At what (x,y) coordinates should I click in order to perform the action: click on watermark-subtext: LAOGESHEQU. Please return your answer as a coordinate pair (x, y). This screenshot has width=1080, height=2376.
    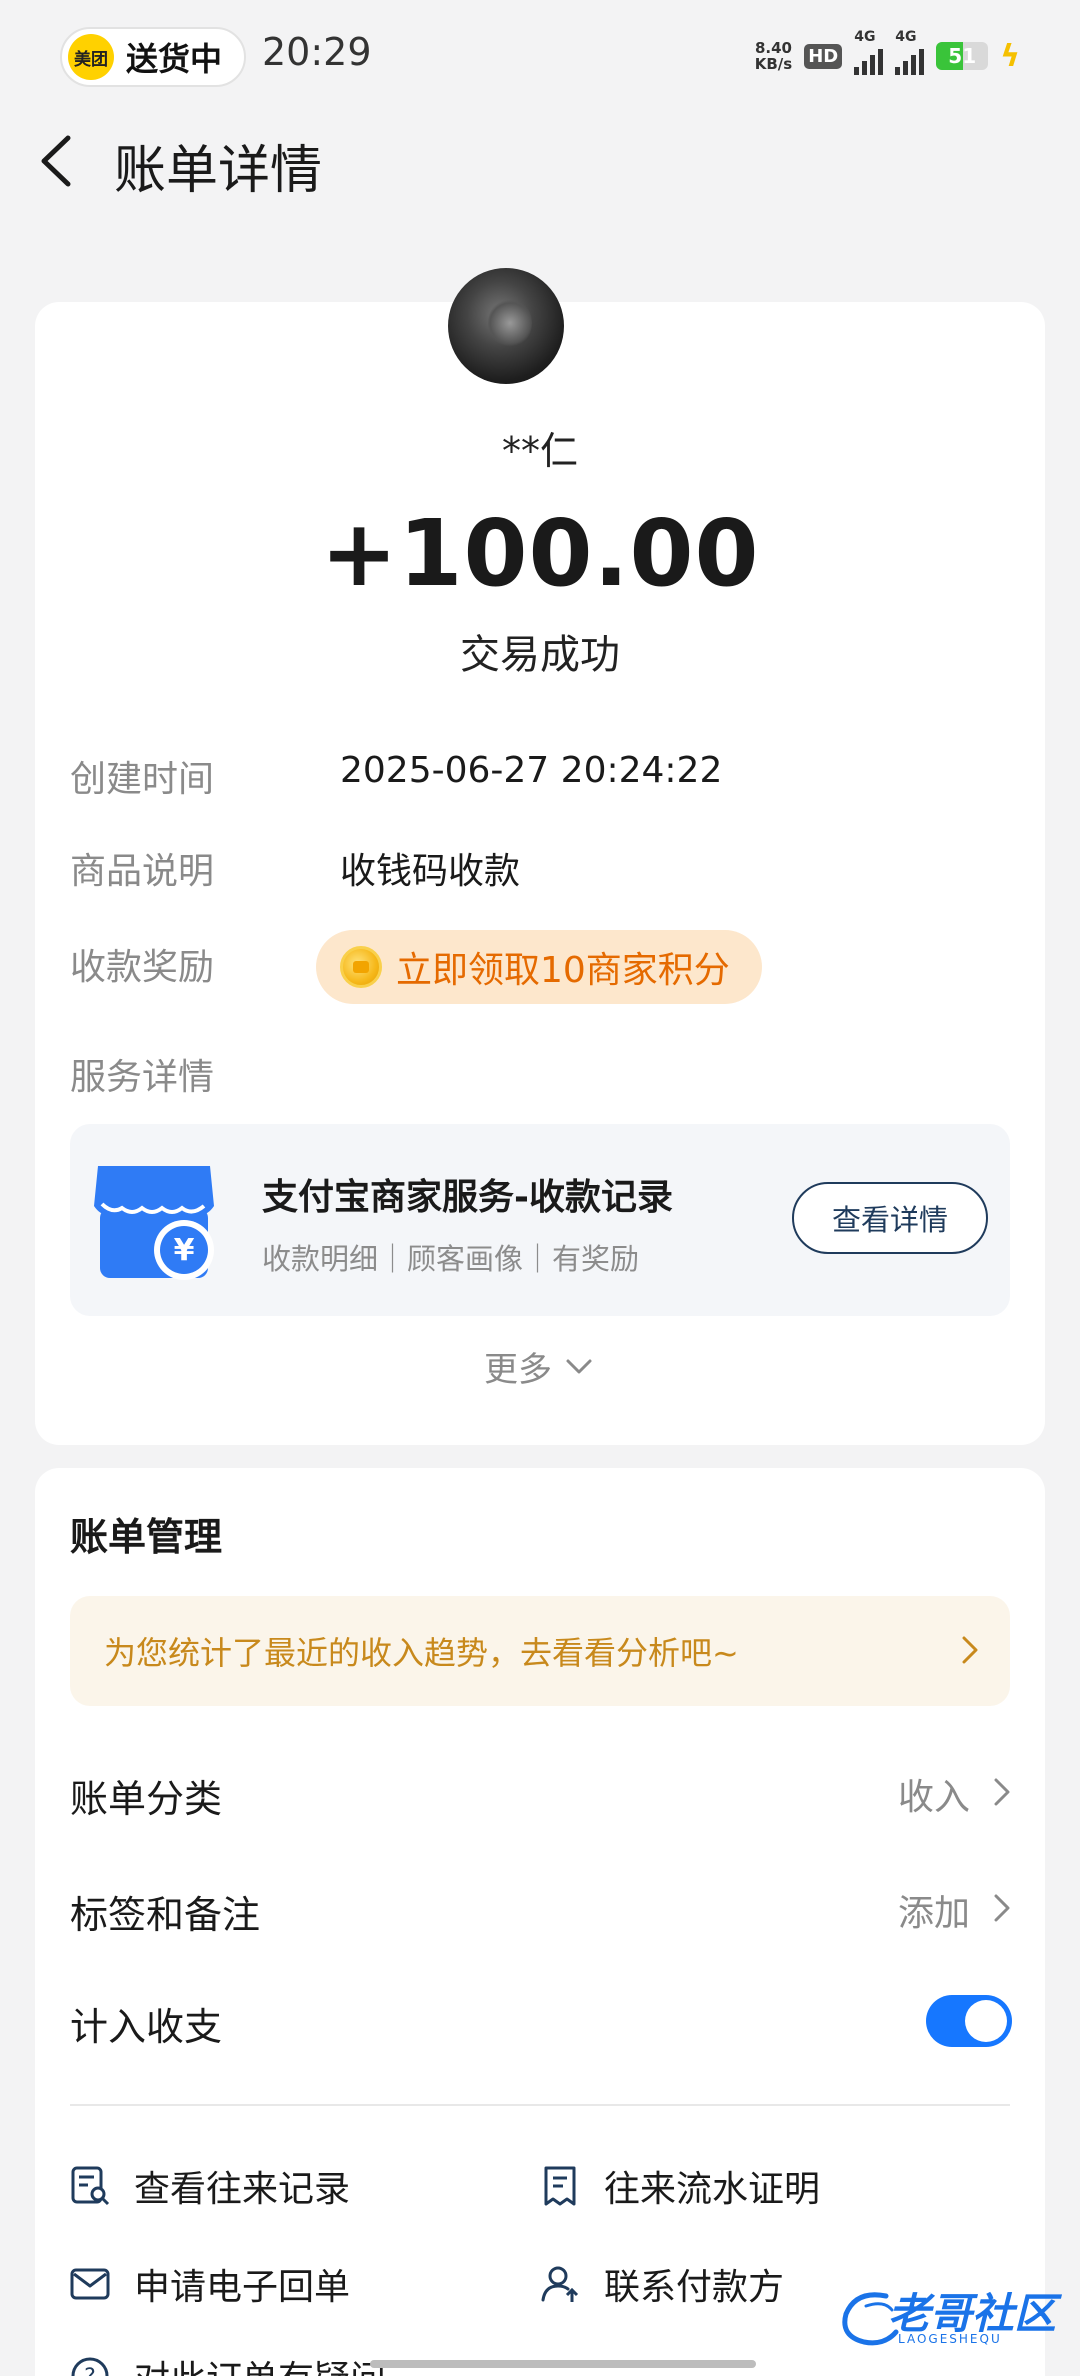
    Looking at the image, I should click on (950, 2339).